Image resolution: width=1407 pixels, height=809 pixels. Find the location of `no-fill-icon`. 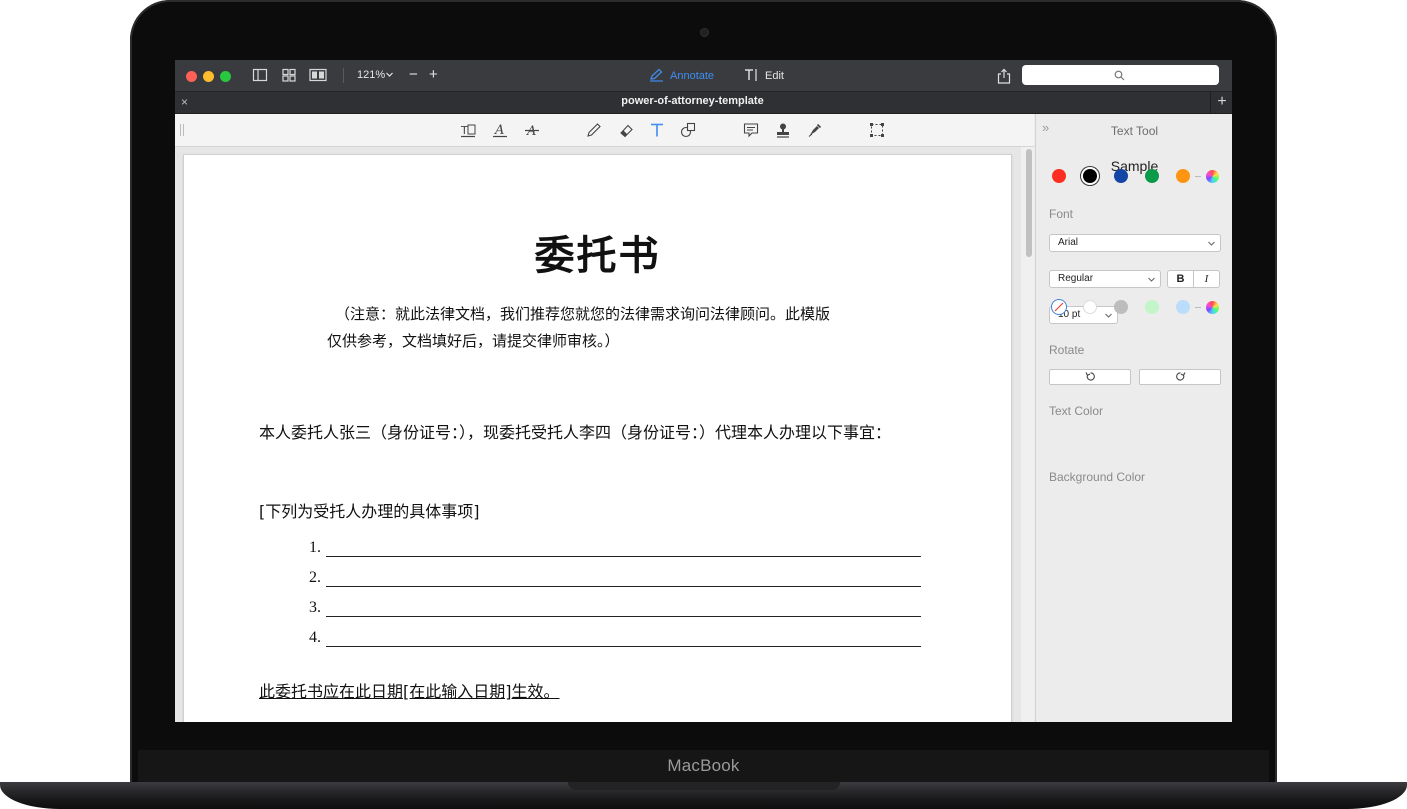

no-fill-icon is located at coordinates (1059, 307).